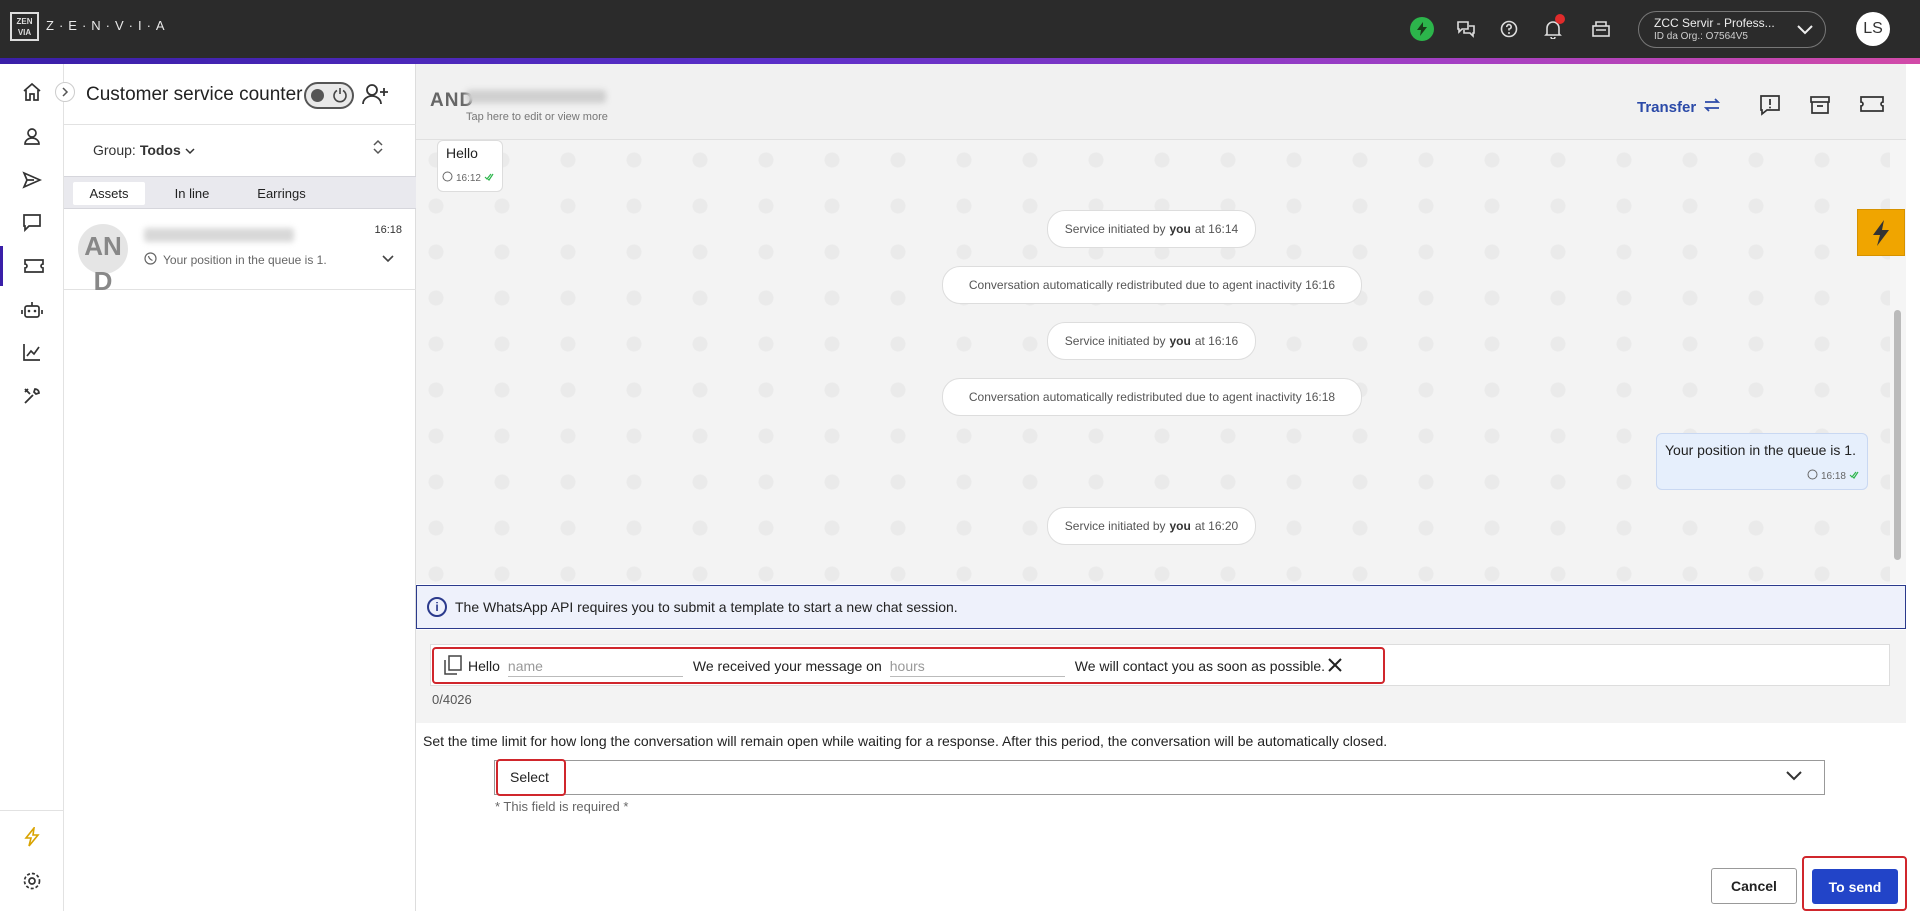 Image resolution: width=1920 pixels, height=911 pixels. I want to click on transfer-button: Transfer, so click(1679, 107).